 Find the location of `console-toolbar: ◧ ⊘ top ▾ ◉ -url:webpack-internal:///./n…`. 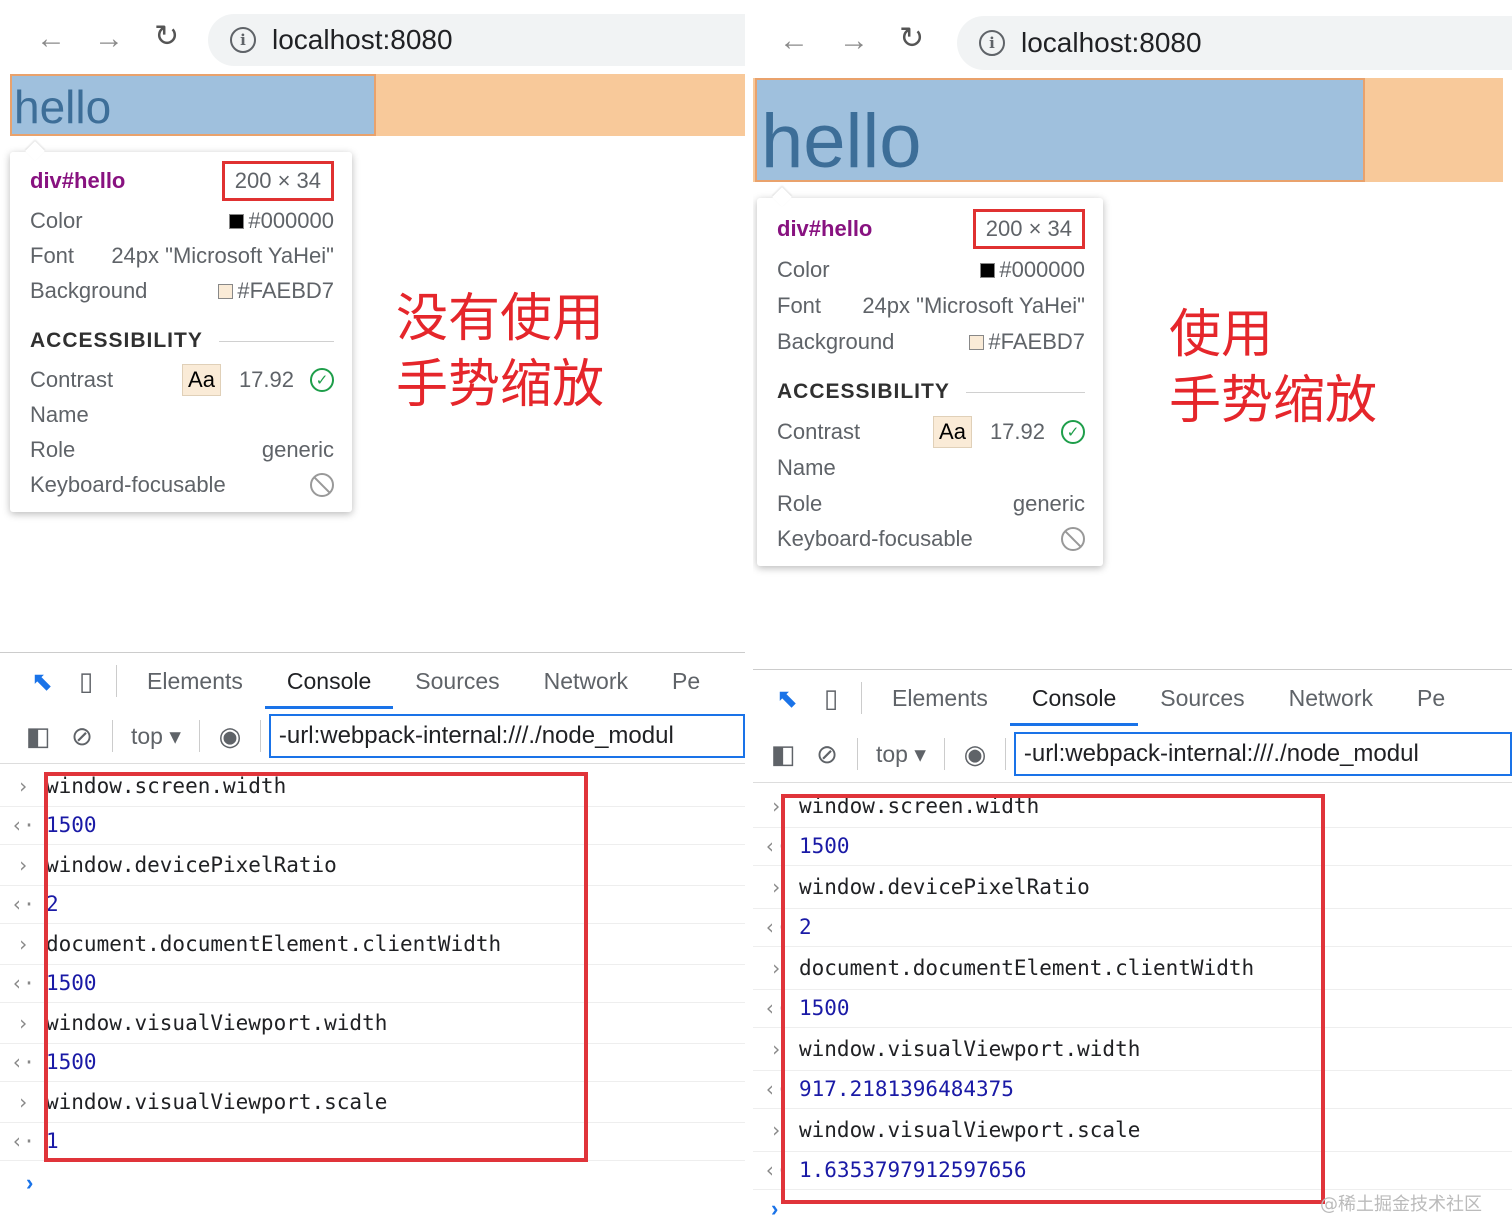

console-toolbar: ◧ ⊘ top ▾ ◉ -url:webpack-internal:///./n… is located at coordinates (1132, 754).